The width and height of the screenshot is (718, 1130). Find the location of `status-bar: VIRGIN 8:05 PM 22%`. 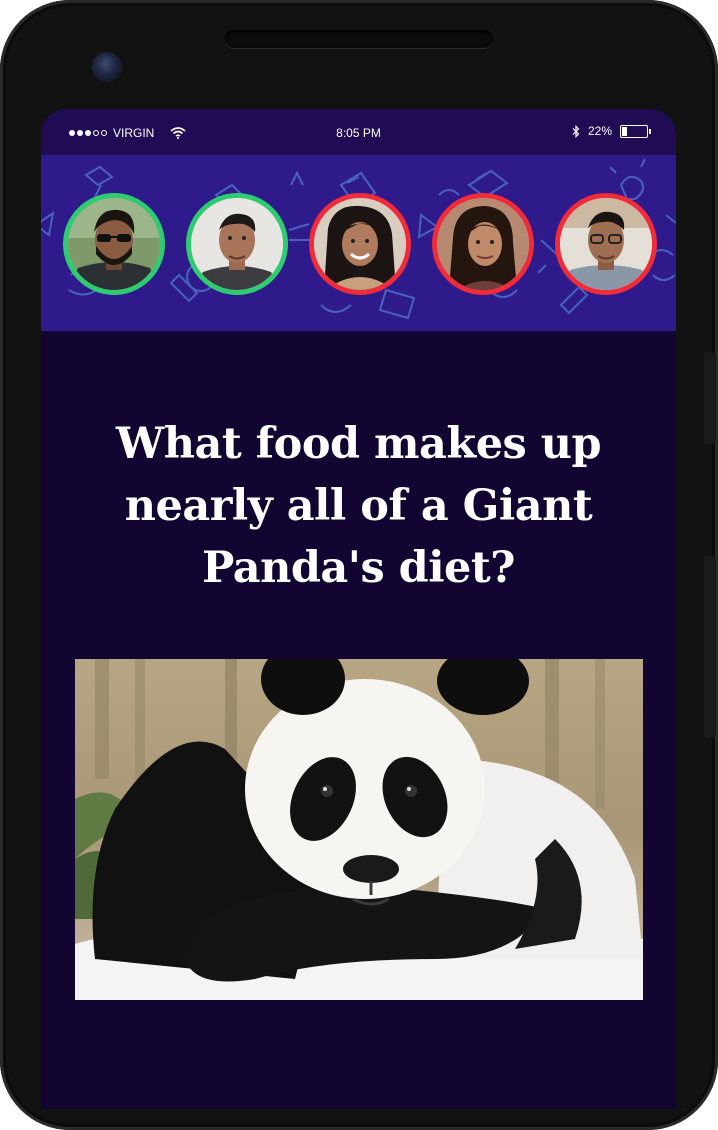

status-bar: VIRGIN 8:05 PM 22% is located at coordinates (358, 132).